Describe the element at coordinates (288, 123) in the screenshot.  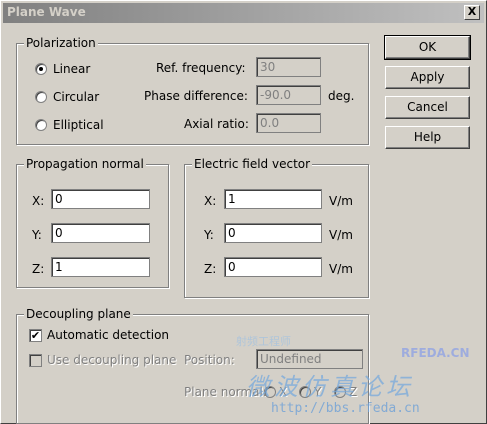
I see `axial-ratio-input: 0.0` at that location.